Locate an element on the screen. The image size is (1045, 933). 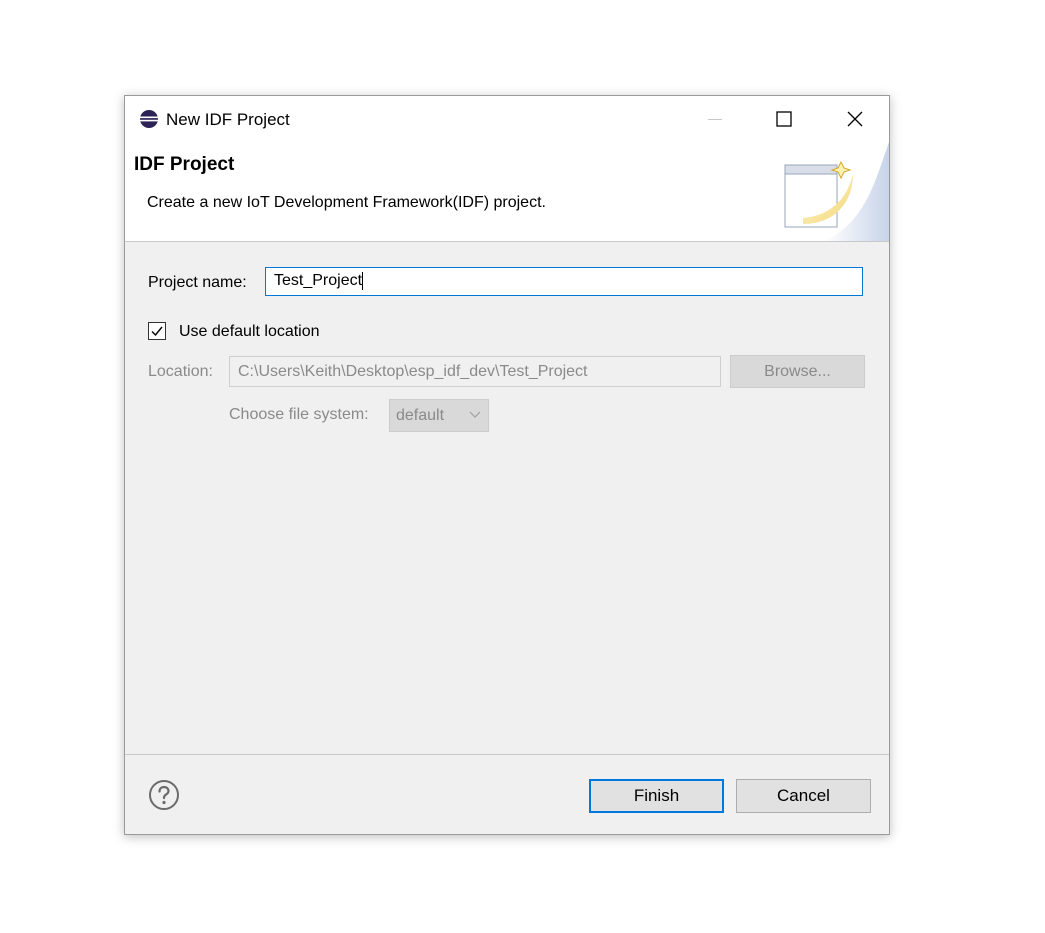
checkmark-icon is located at coordinates (157, 331).